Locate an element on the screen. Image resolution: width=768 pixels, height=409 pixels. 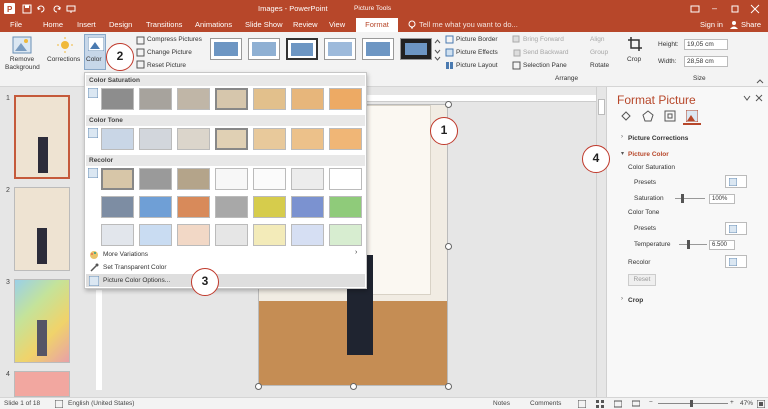
temperature-slider is located at coordinates (693, 244).